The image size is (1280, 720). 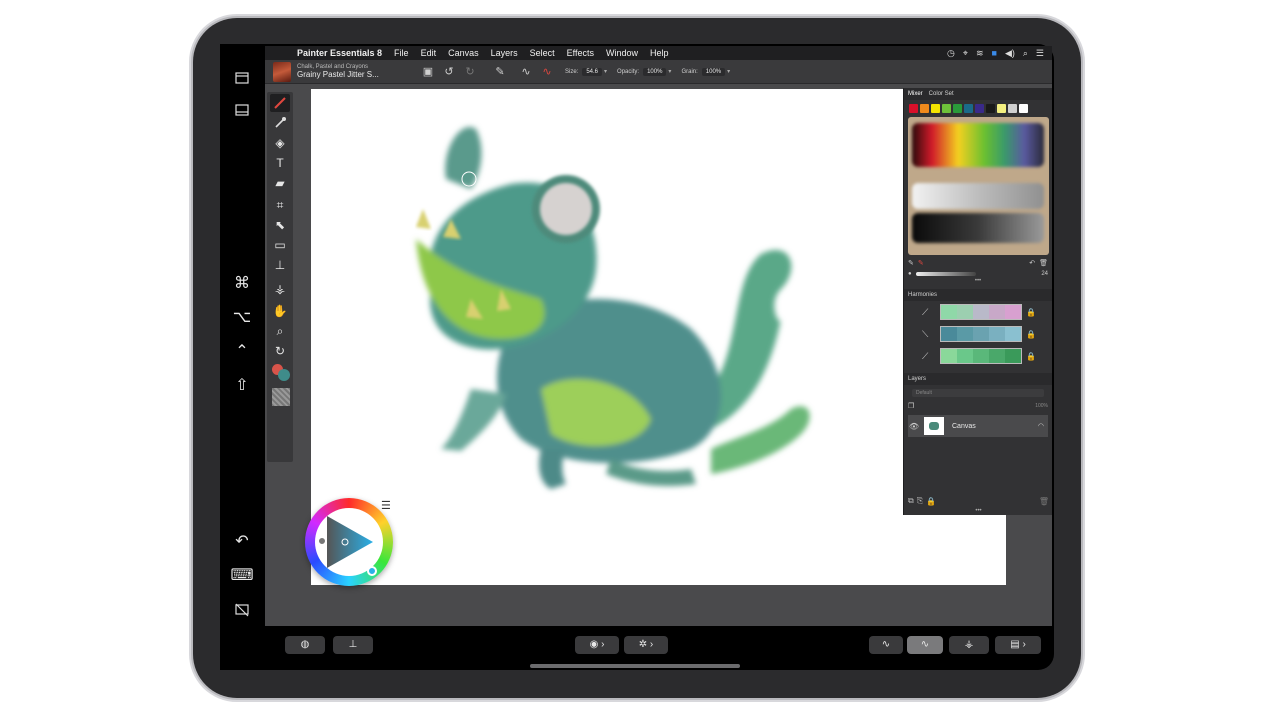 What do you see at coordinates (622, 53) in the screenshot?
I see `menu-window: Window` at bounding box center [622, 53].